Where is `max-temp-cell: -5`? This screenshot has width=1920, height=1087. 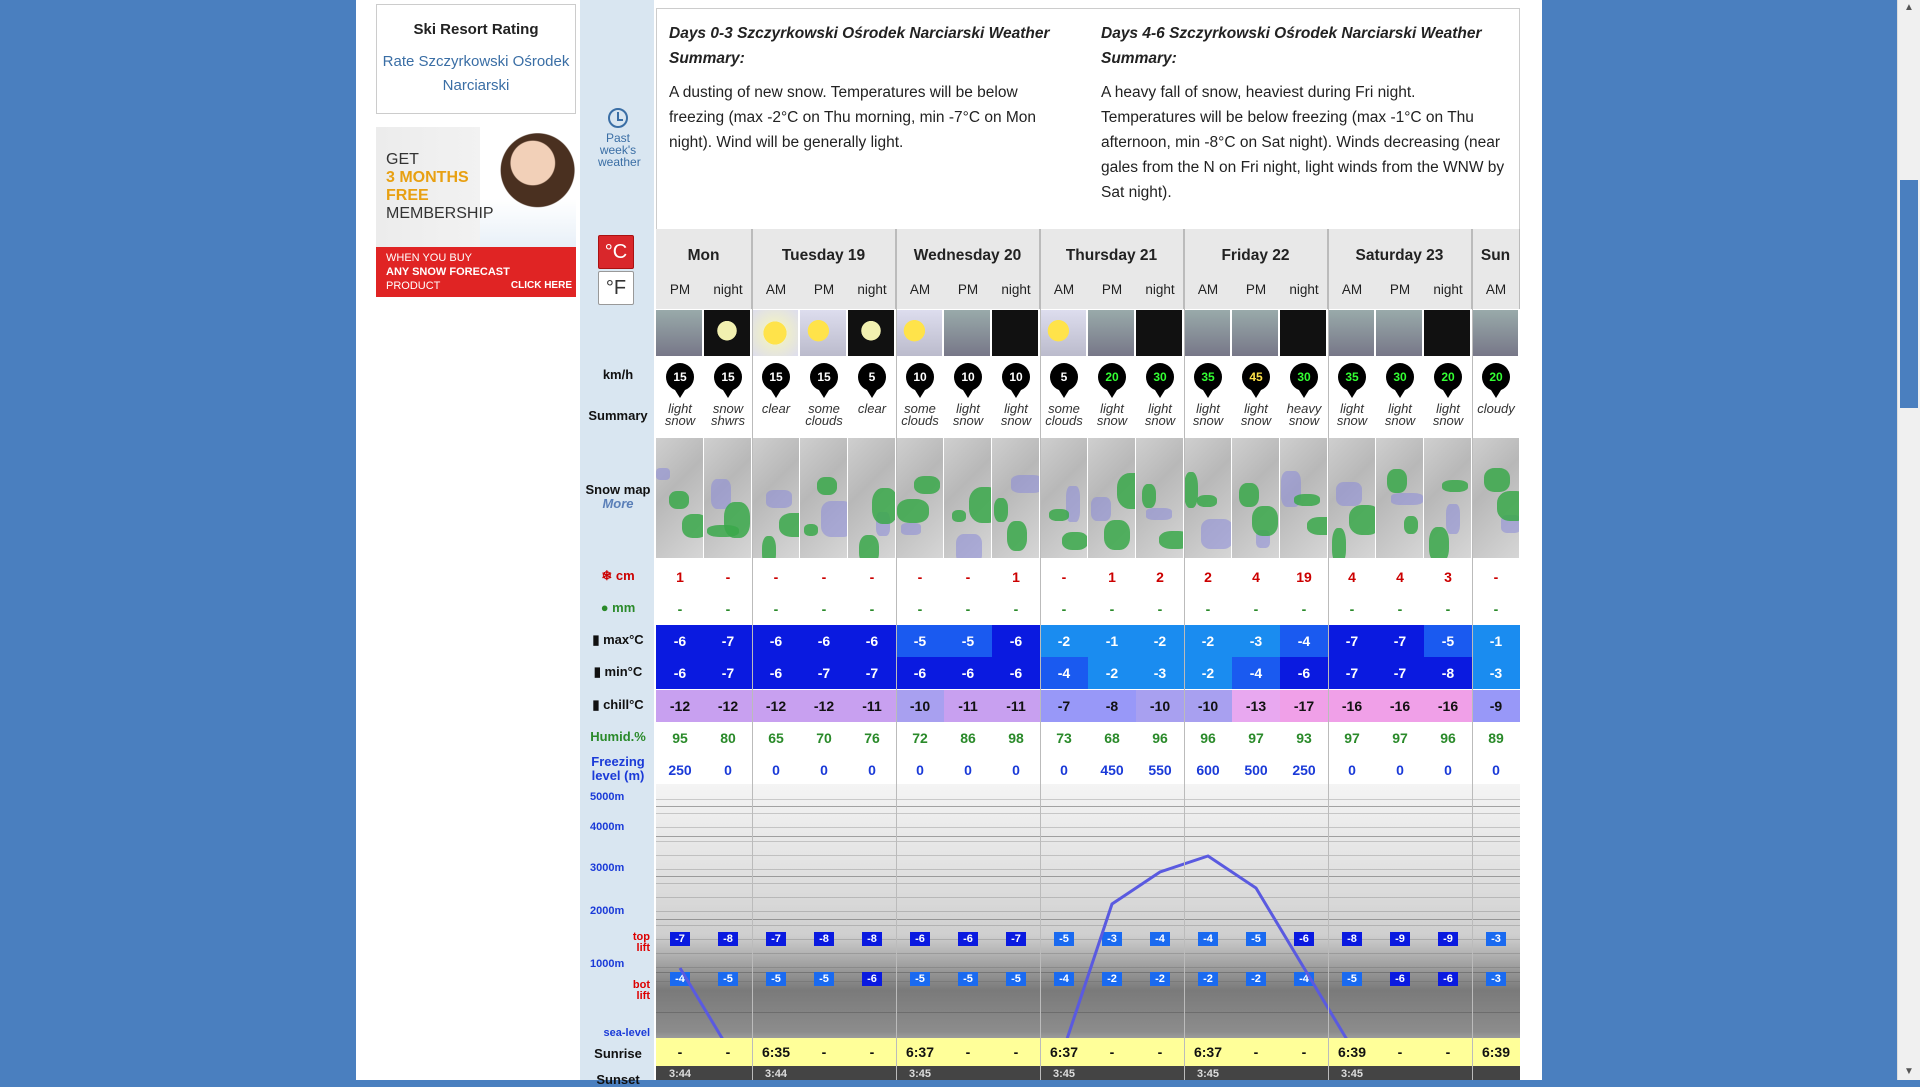
max-temp-cell: -5 is located at coordinates (1448, 641).